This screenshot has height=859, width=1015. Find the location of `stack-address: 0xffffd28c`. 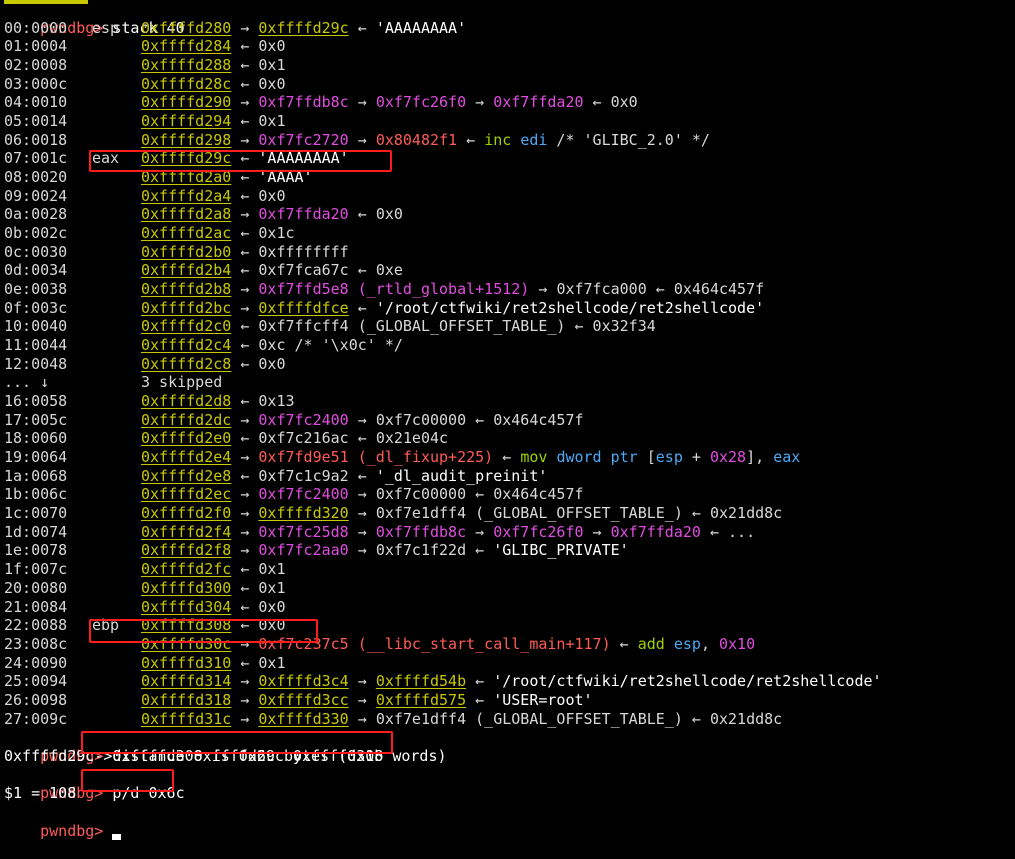

stack-address: 0xffffd28c is located at coordinates (186, 84).